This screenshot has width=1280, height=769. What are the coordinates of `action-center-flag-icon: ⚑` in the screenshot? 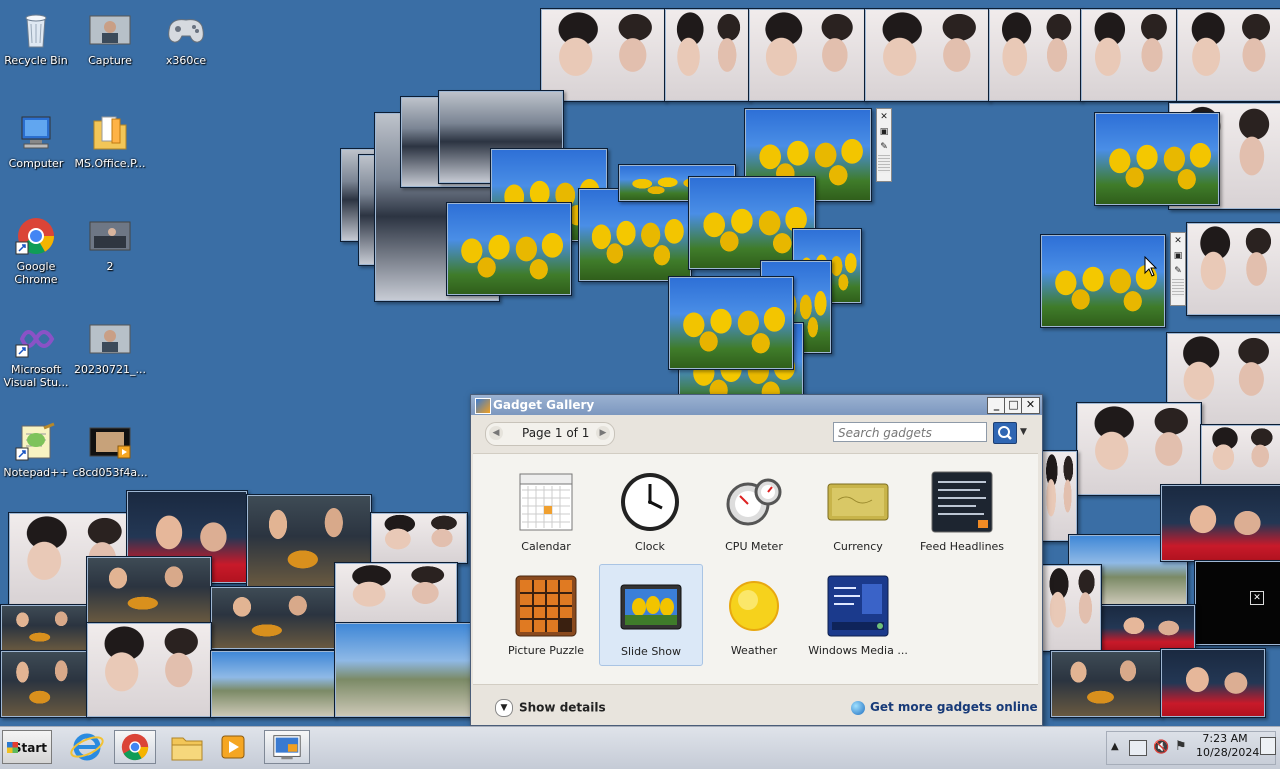 It's located at (1181, 746).